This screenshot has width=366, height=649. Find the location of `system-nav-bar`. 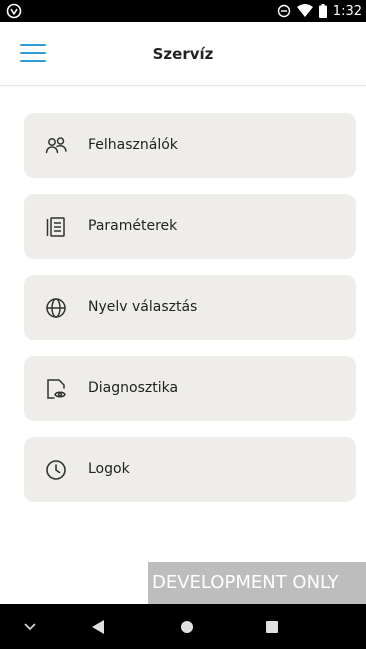

system-nav-bar is located at coordinates (183, 626).